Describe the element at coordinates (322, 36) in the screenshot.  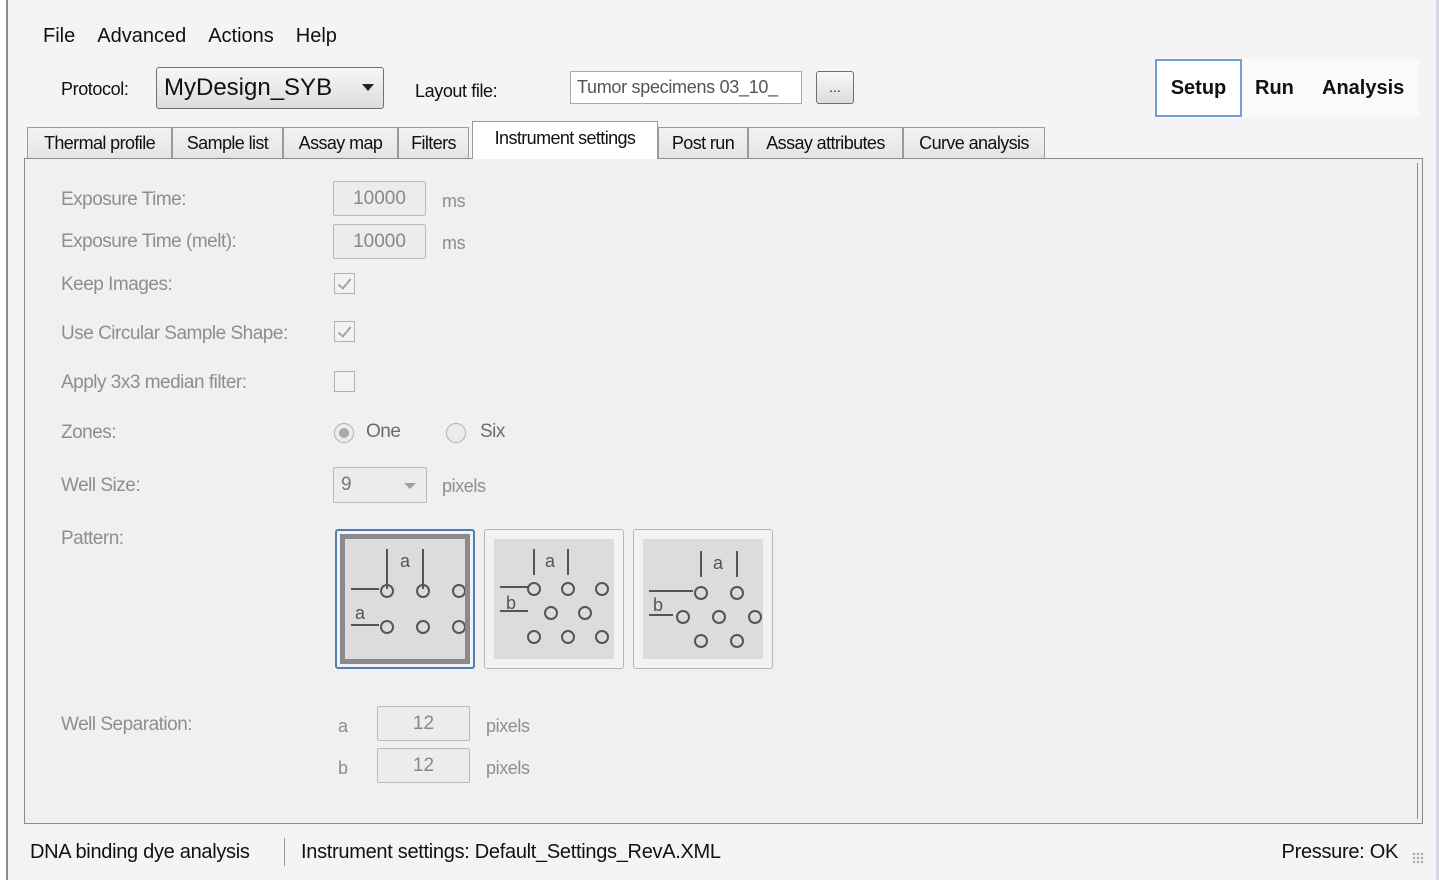
I see `menu-help: Help` at that location.